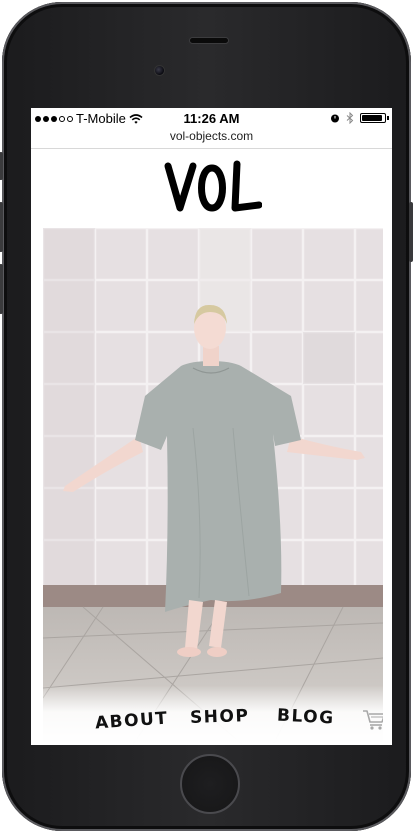 The height and width of the screenshot is (835, 415). Describe the element at coordinates (411, 232) in the screenshot. I see `power-button` at that location.